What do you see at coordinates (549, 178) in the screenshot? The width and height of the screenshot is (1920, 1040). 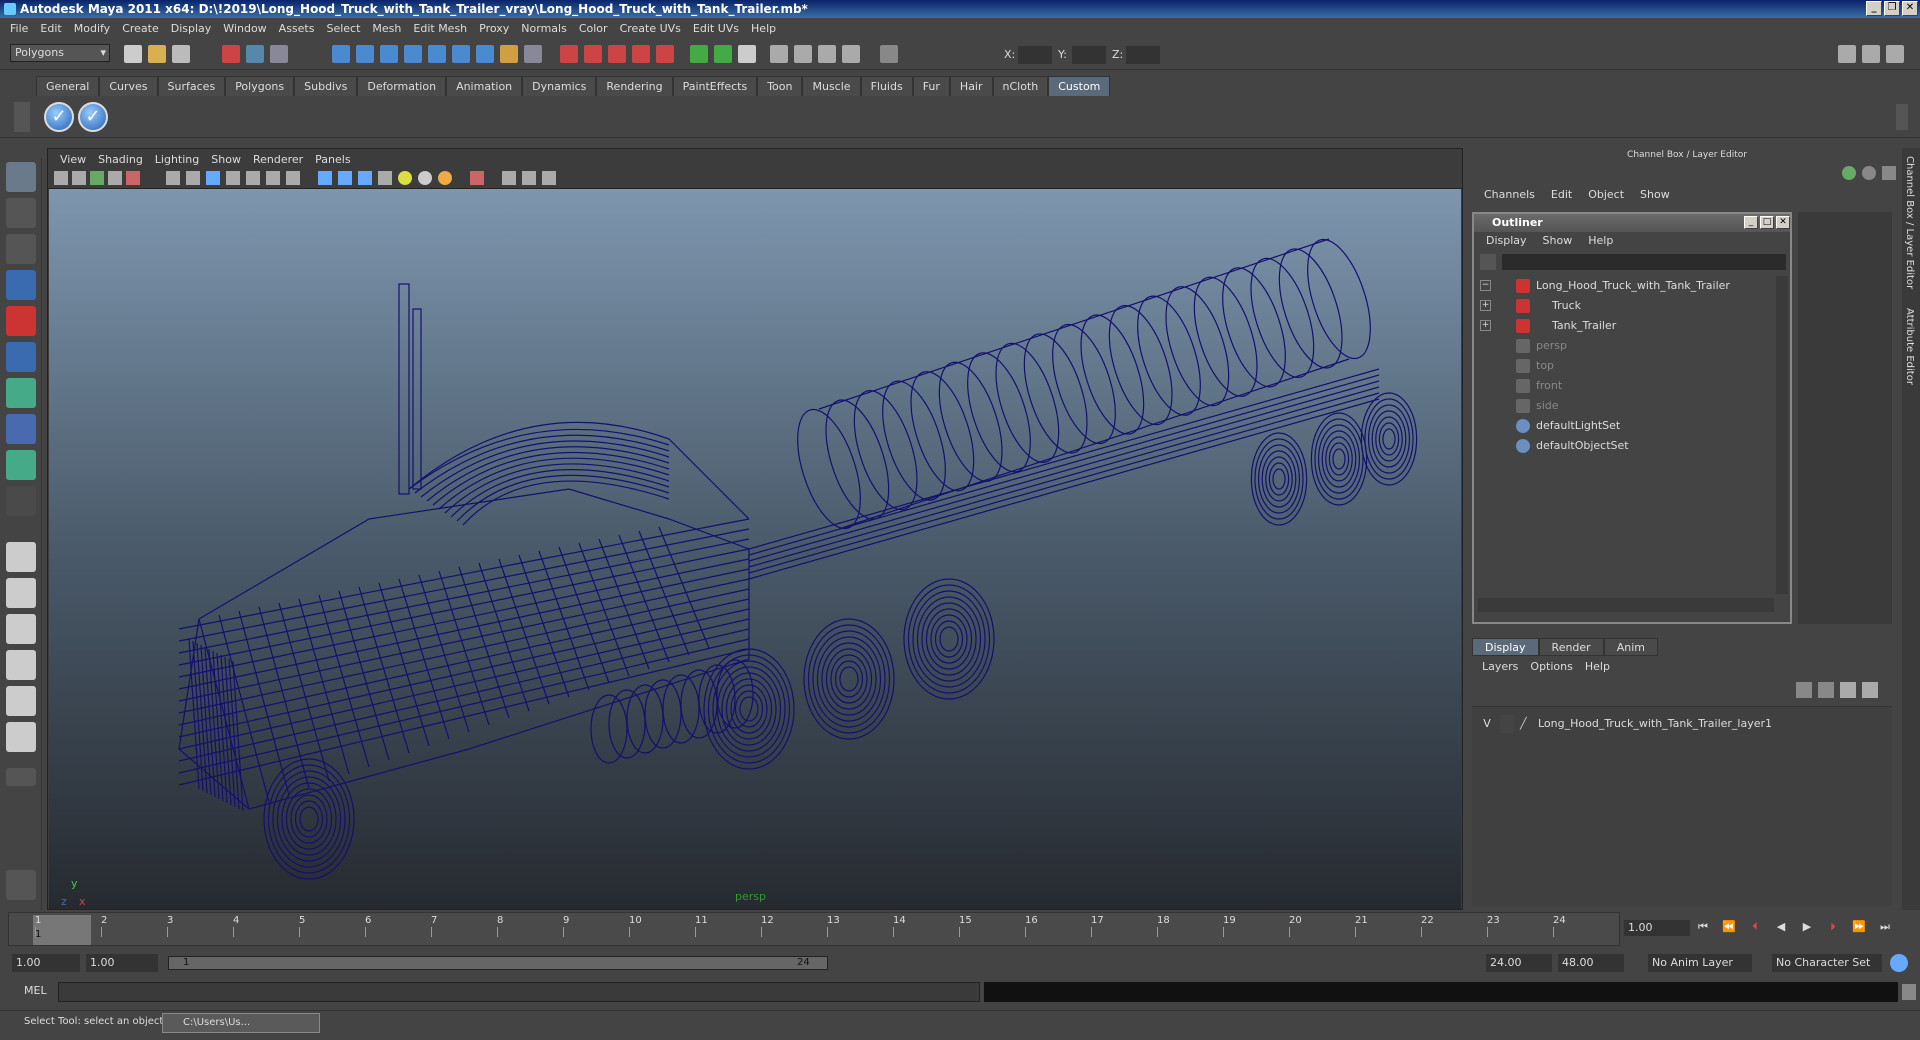 I see `xray-joints-icon` at bounding box center [549, 178].